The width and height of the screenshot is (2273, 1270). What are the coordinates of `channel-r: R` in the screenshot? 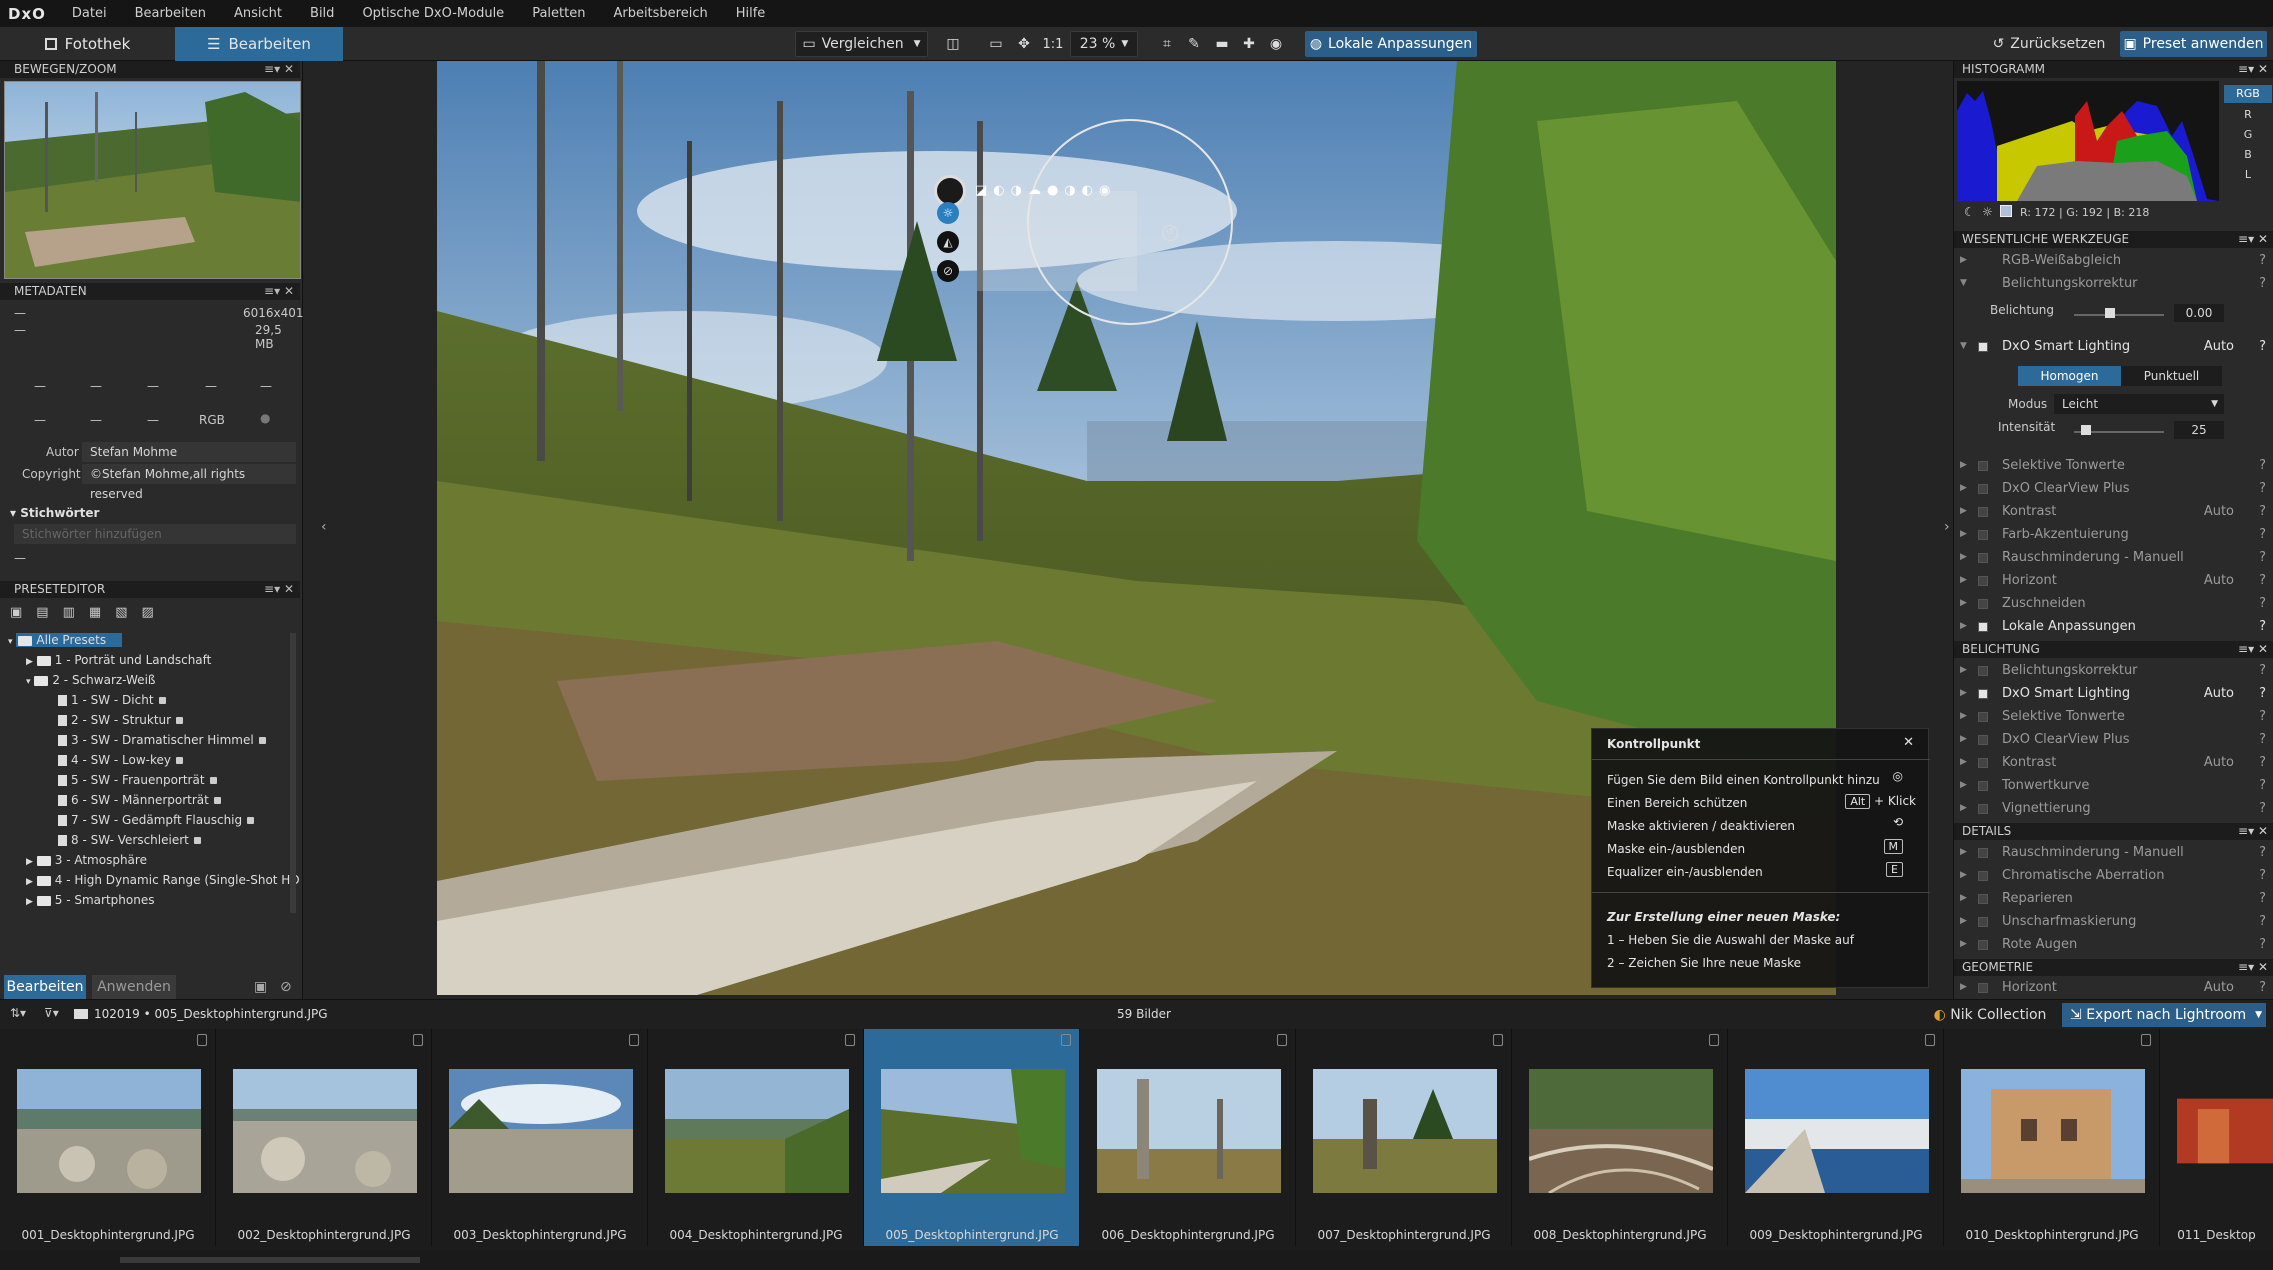 It's located at (2248, 115).